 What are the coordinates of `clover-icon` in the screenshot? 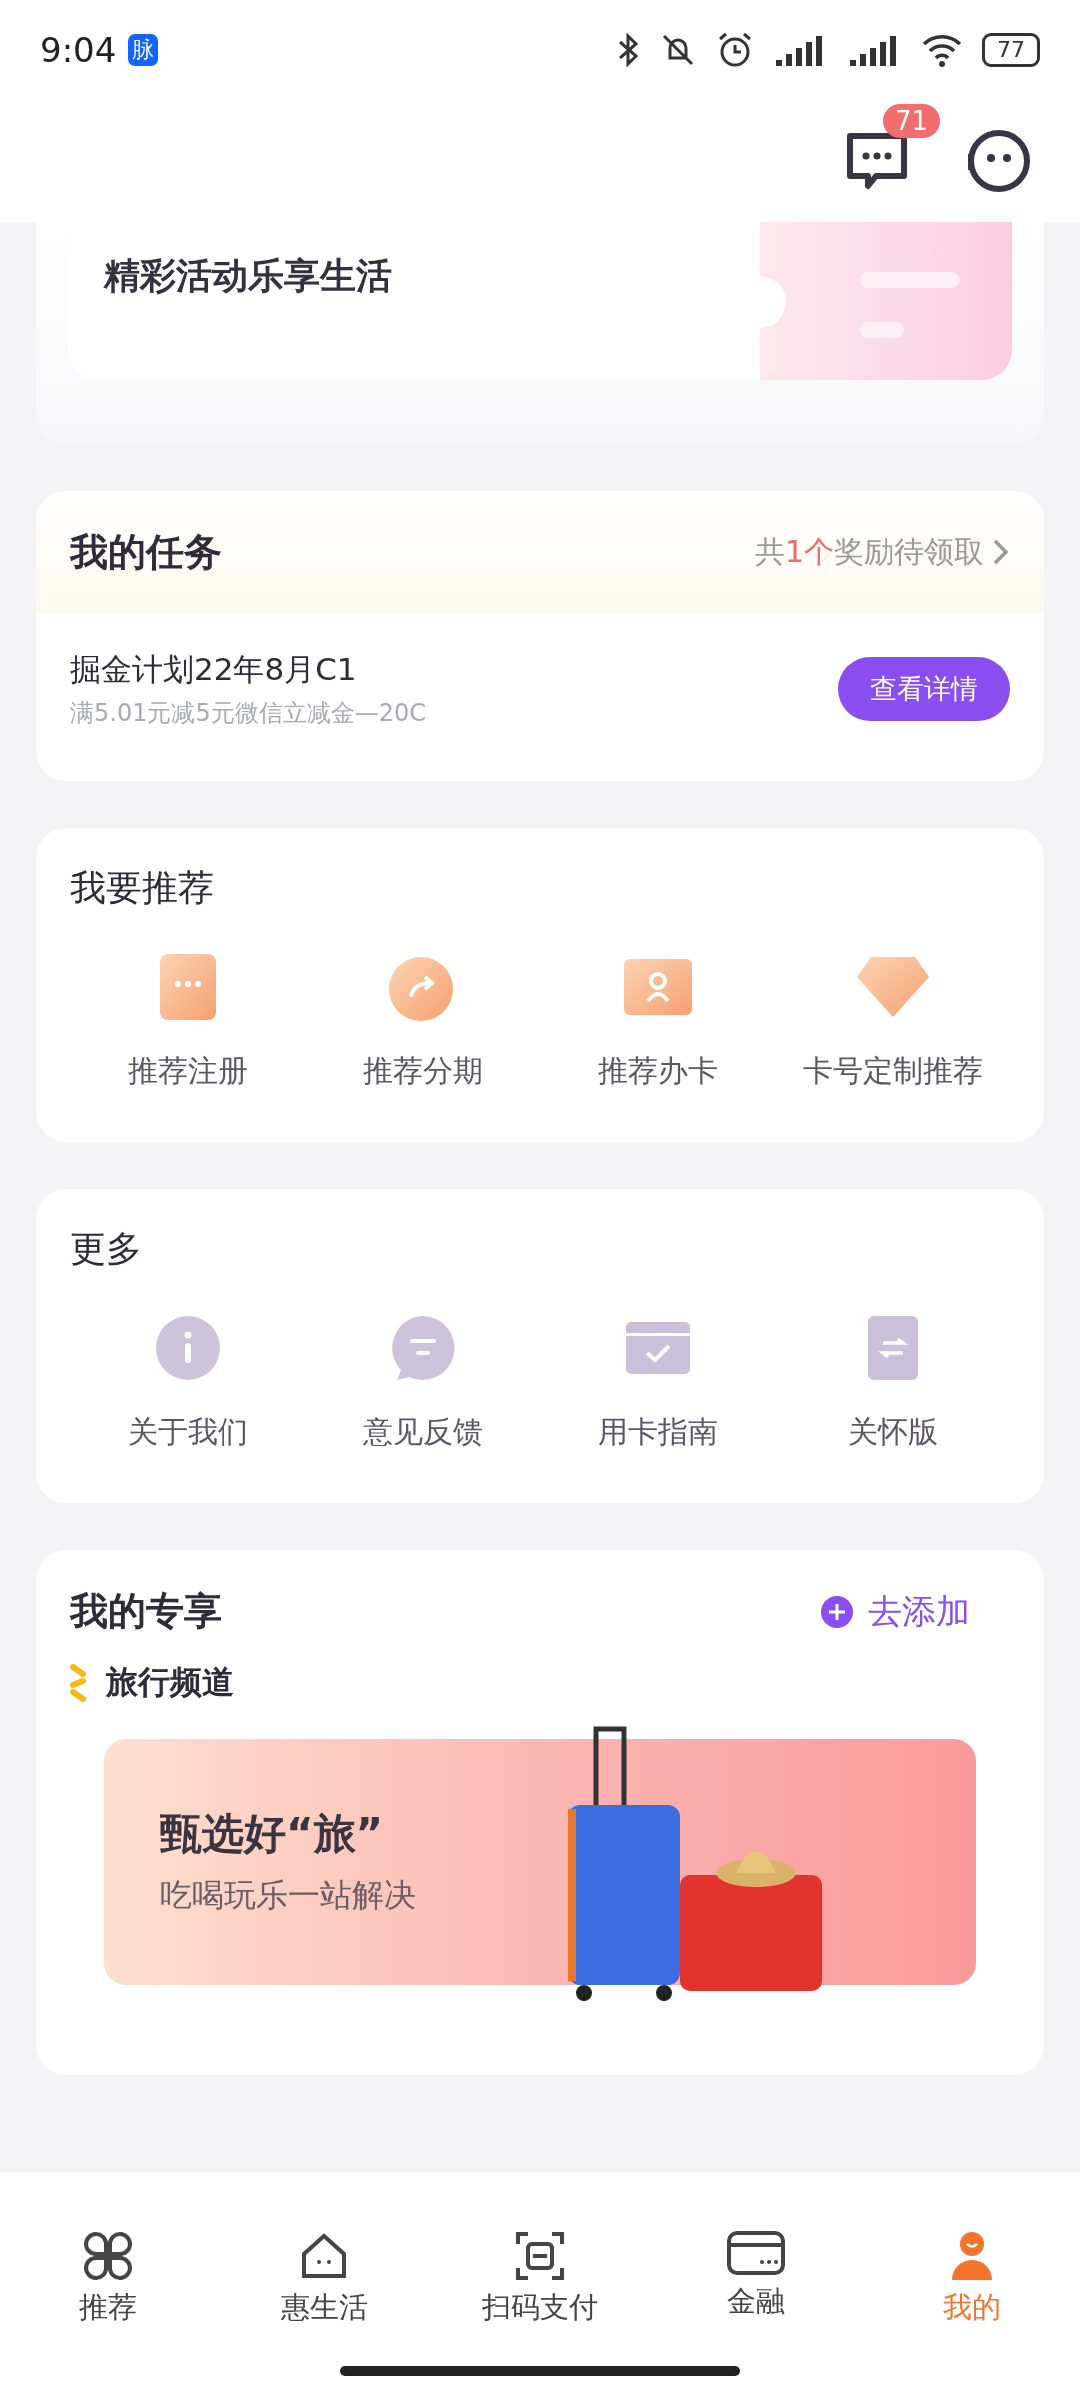 It's located at (108, 2256).